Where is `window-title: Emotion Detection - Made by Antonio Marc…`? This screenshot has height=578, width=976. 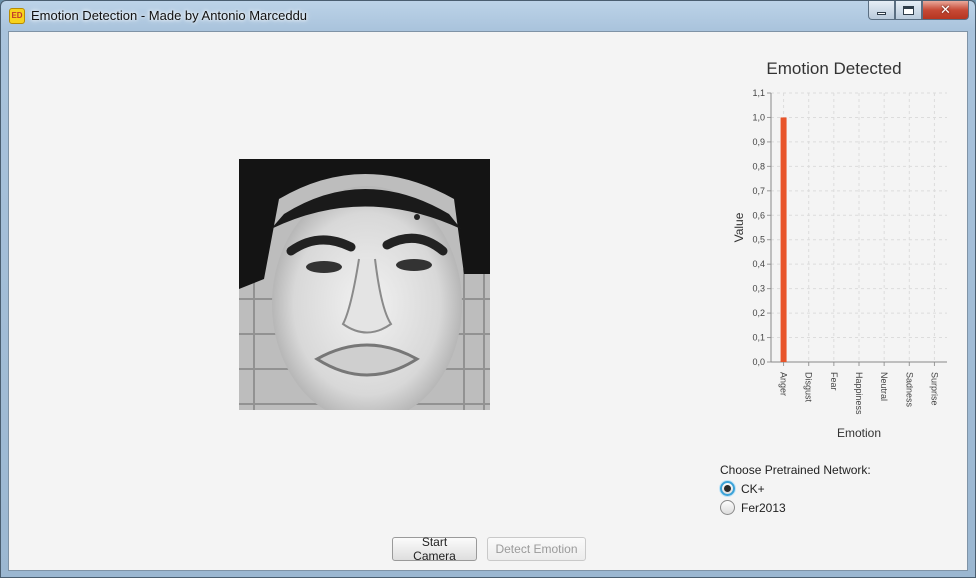
window-title: Emotion Detection - Made by Antonio Marc… is located at coordinates (169, 15).